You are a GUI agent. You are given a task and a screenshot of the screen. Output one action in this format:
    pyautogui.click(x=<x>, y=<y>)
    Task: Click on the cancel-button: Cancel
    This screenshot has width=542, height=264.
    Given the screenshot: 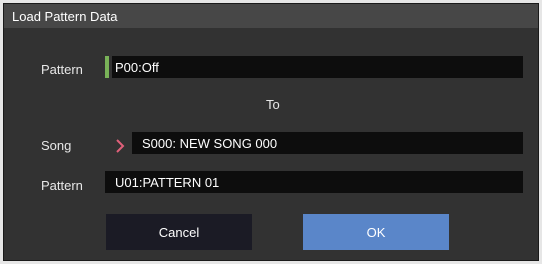 What is the action you would take?
    pyautogui.click(x=179, y=232)
    